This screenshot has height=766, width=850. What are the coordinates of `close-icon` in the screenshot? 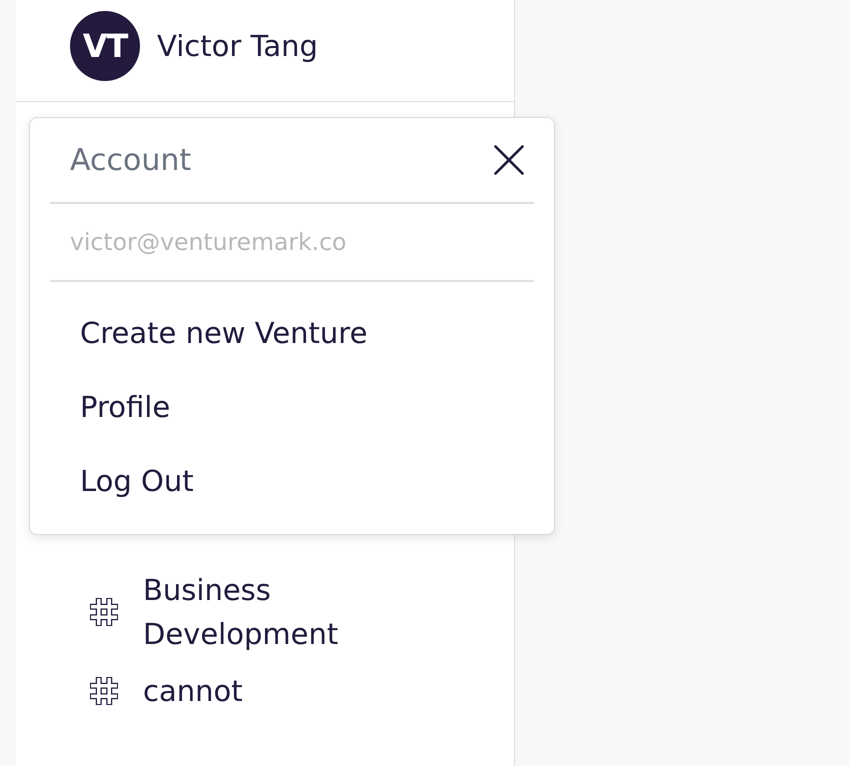 It's located at (509, 160).